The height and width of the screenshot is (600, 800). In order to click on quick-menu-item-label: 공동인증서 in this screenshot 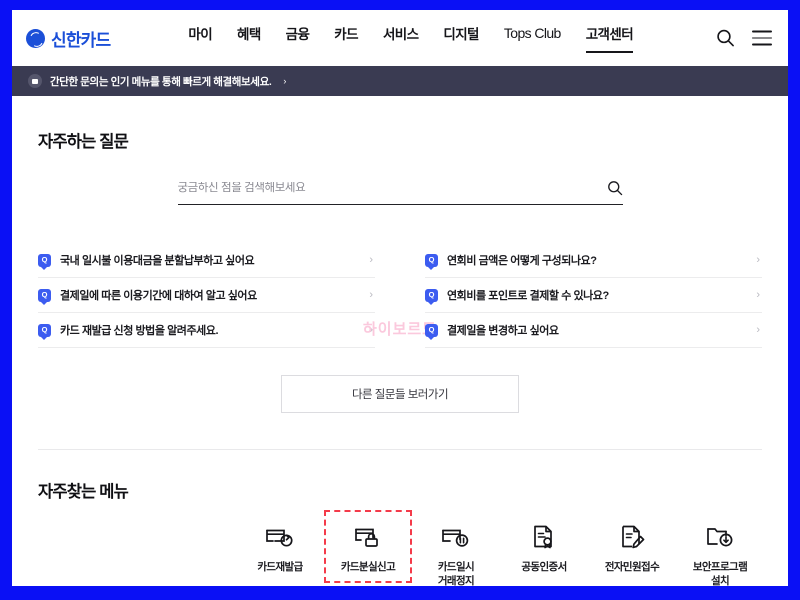, I will do `click(544, 567)`.